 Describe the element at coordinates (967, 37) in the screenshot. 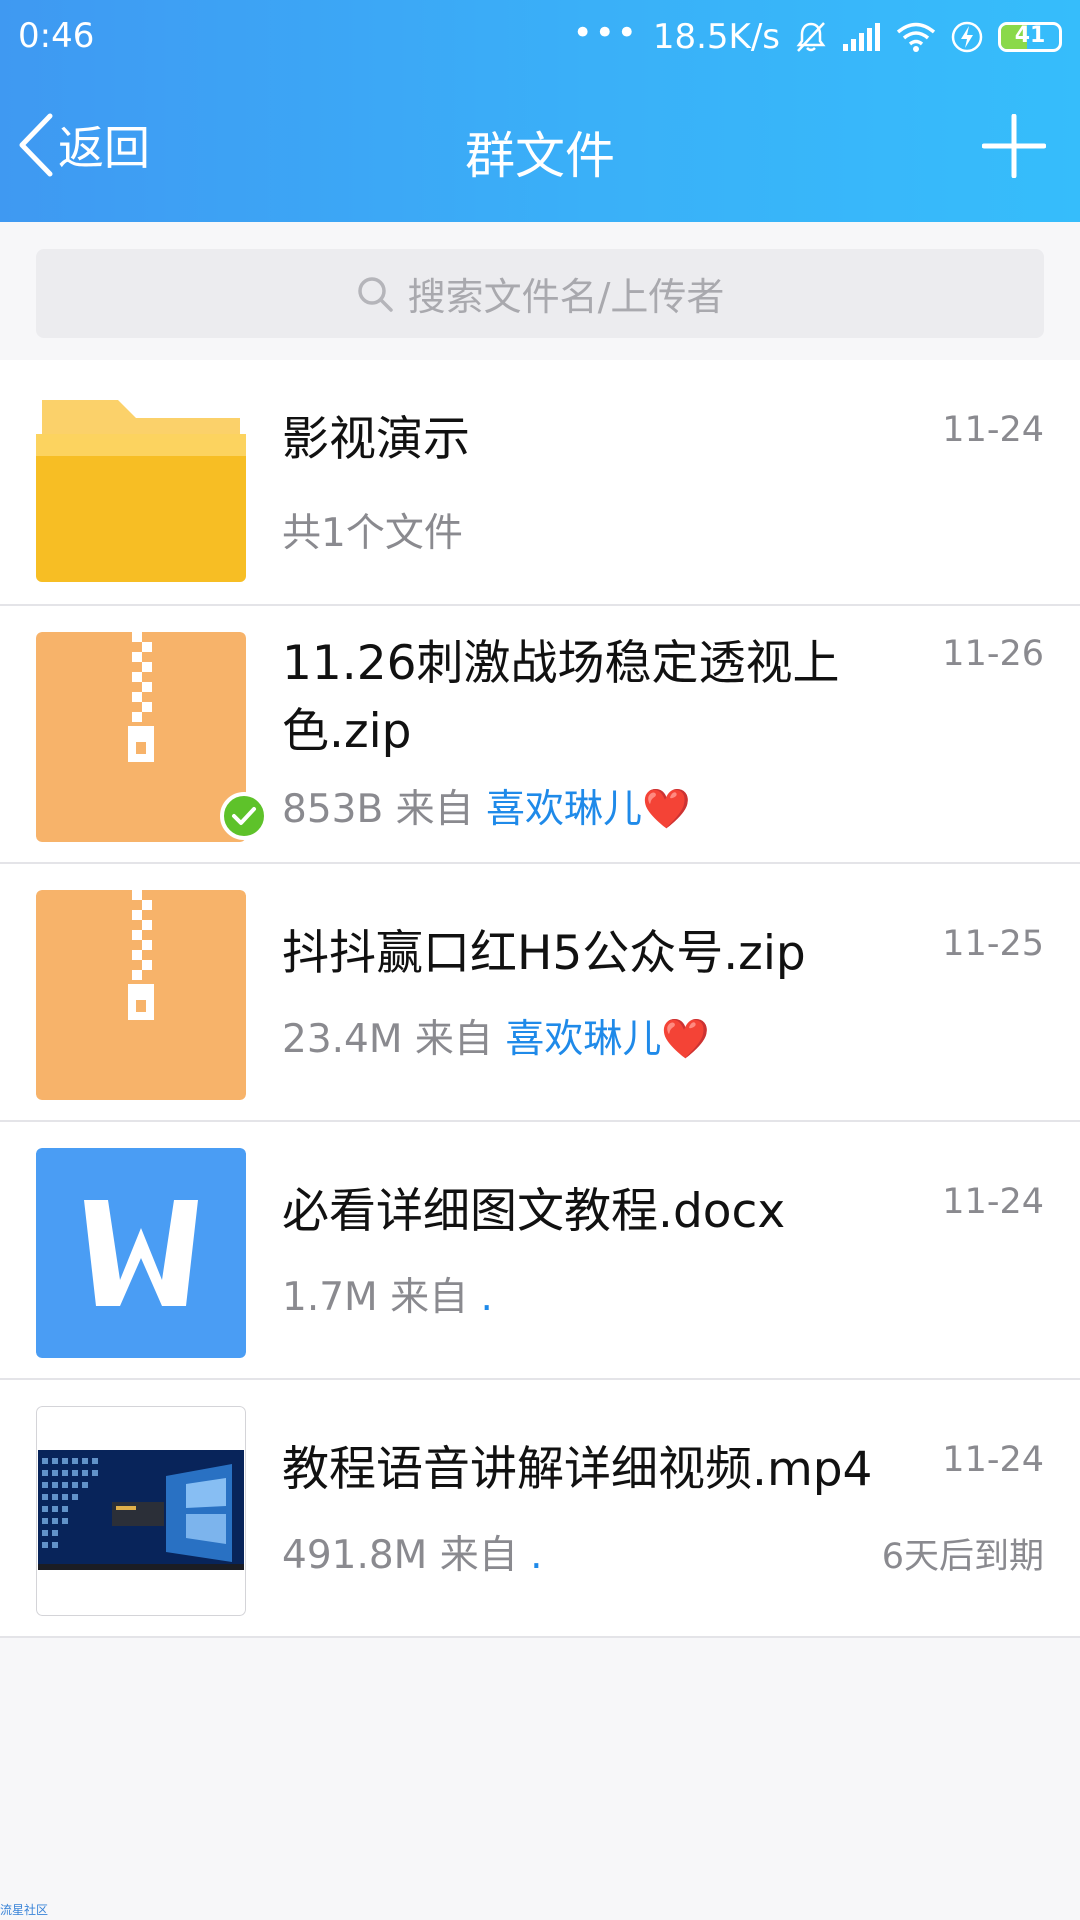

I see `charging-icon` at that location.